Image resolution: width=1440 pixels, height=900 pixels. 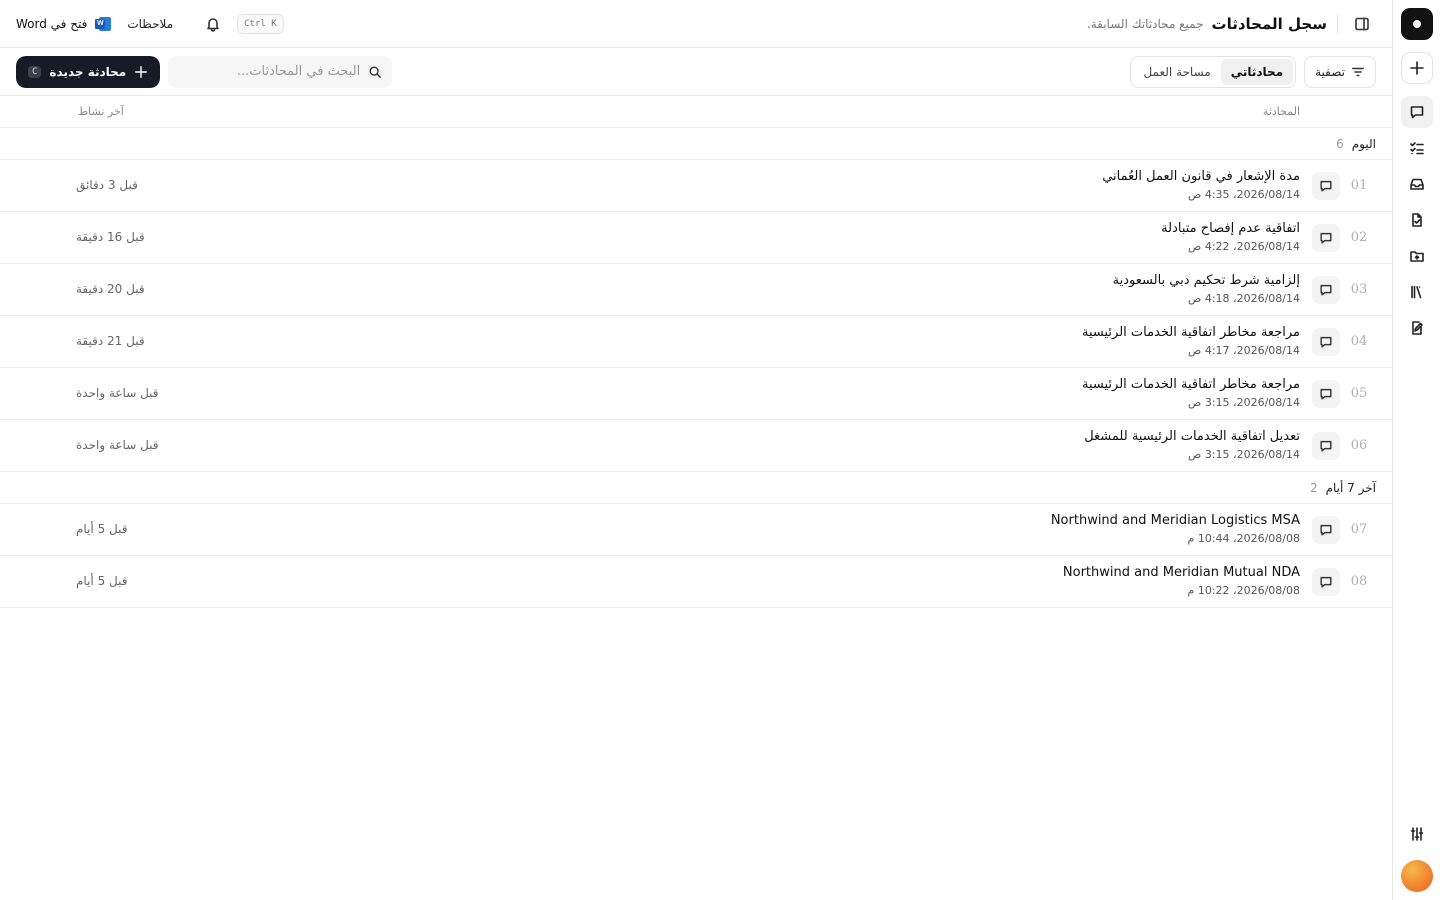 I want to click on checklist-icon, so click(x=1416, y=148).